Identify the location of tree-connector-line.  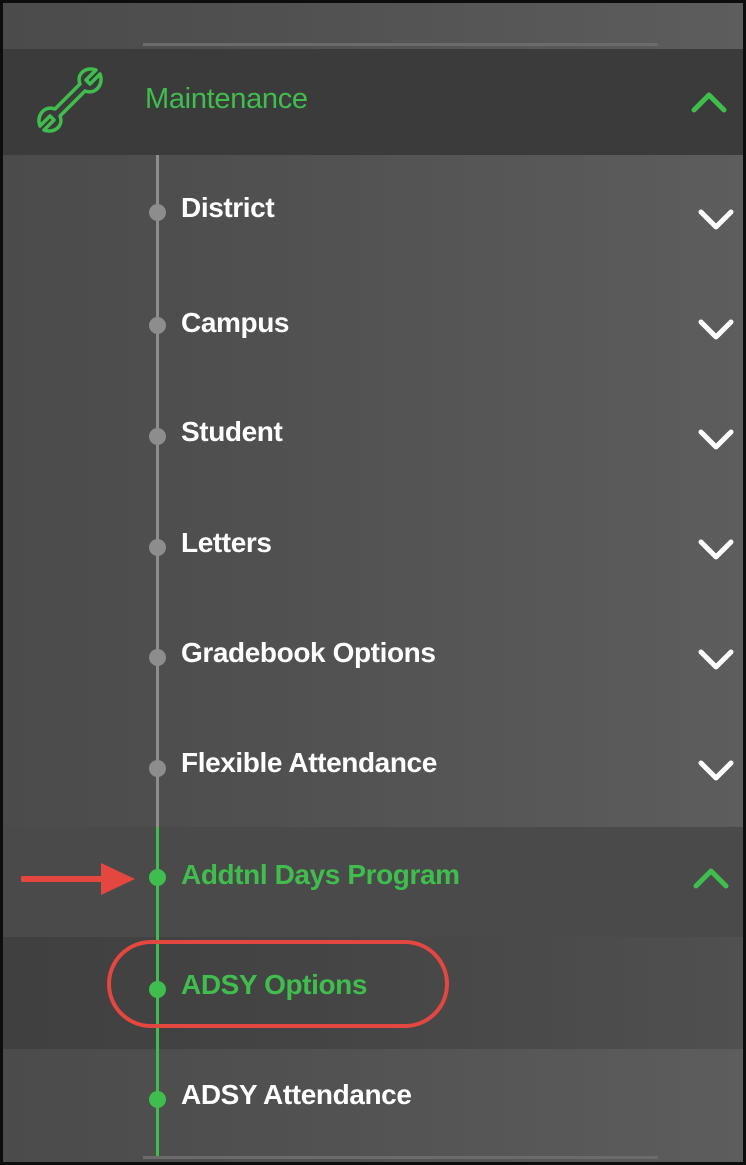
(157, 491).